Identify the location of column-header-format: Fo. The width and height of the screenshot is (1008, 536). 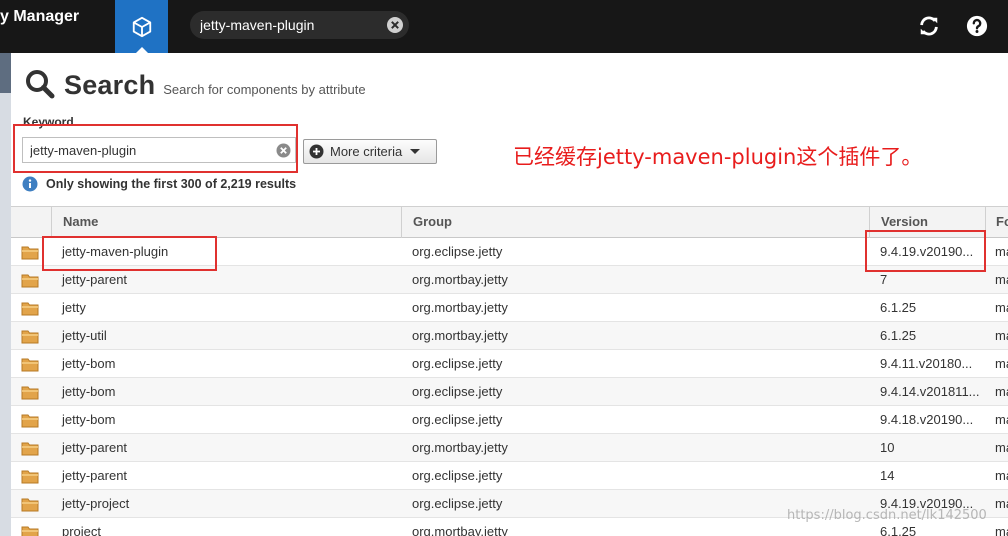
(996, 222).